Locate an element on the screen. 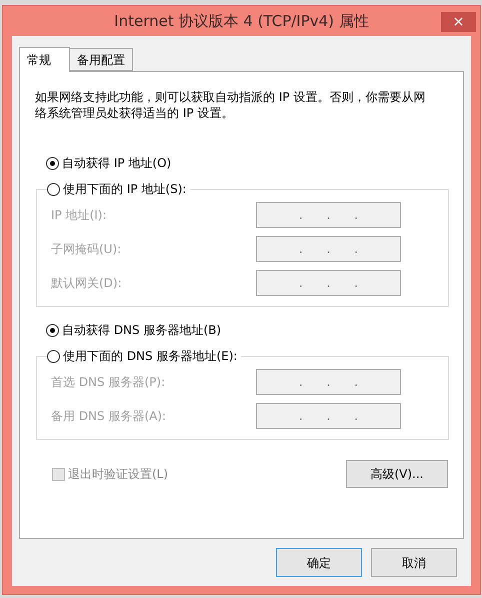 This screenshot has width=482, height=598. radio-label: 使用下面的 DNS 服务器地址(E): is located at coordinates (150, 356).